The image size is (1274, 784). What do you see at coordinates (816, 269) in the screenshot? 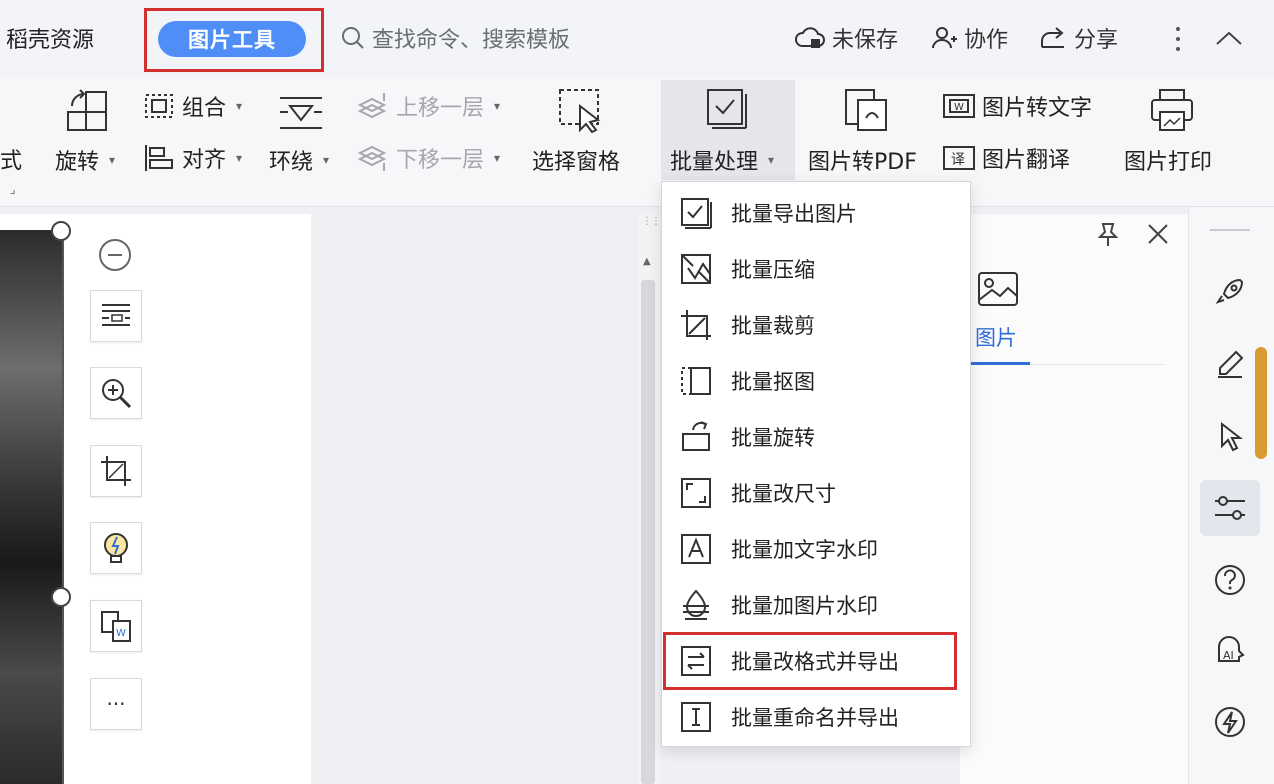
I see `batch-menu-item: 批量压缩` at bounding box center [816, 269].